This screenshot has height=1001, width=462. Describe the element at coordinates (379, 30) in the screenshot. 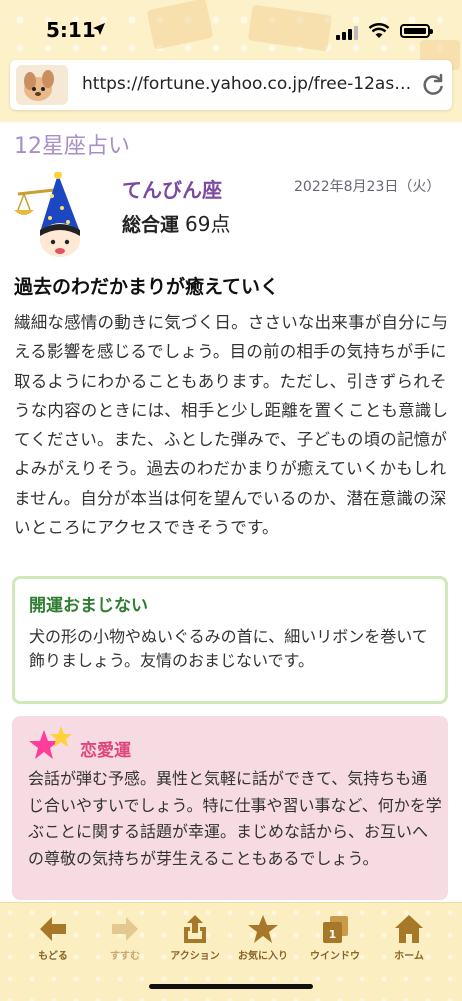

I see `wifi-icon` at that location.